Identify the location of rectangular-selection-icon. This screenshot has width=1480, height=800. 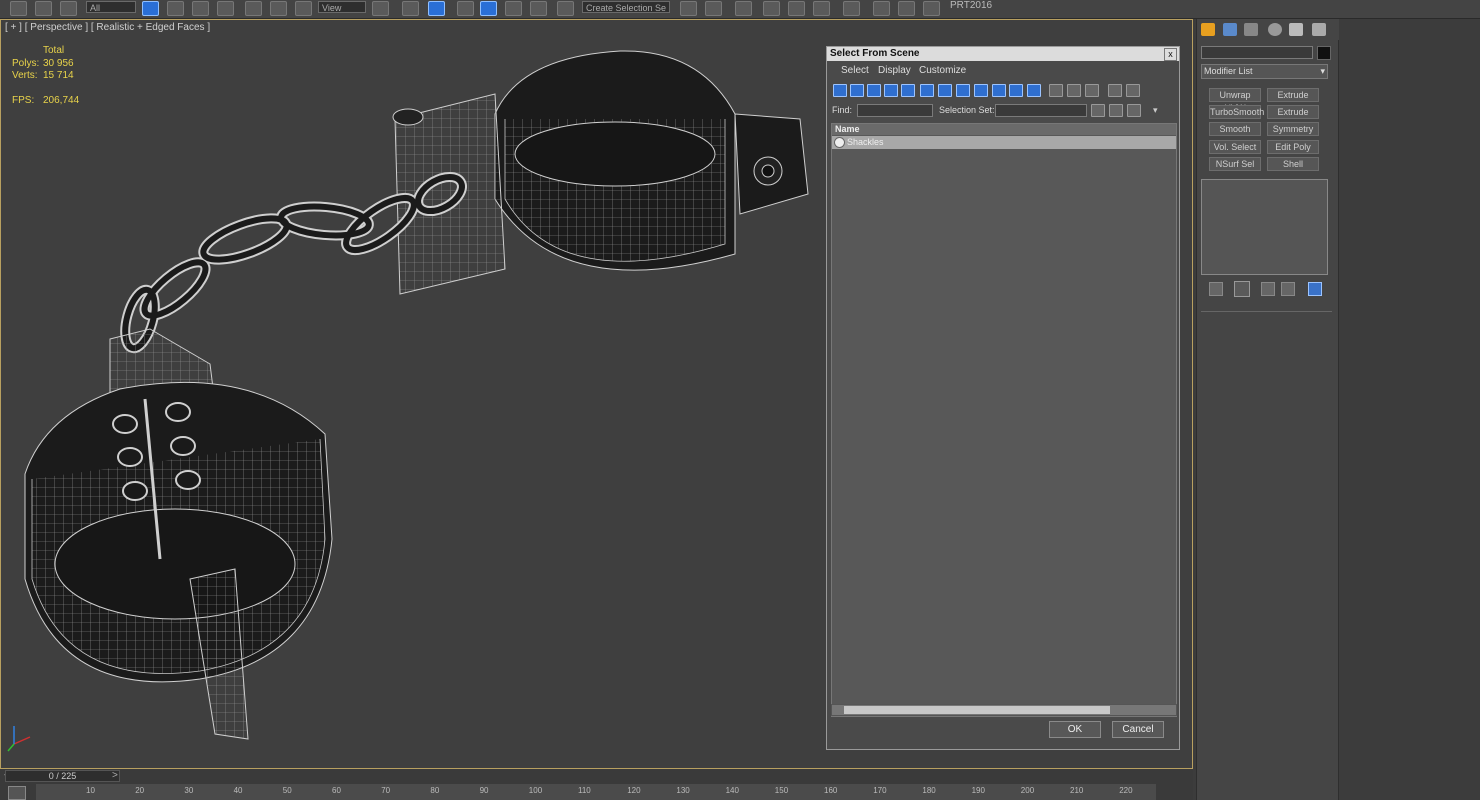
(200, 8).